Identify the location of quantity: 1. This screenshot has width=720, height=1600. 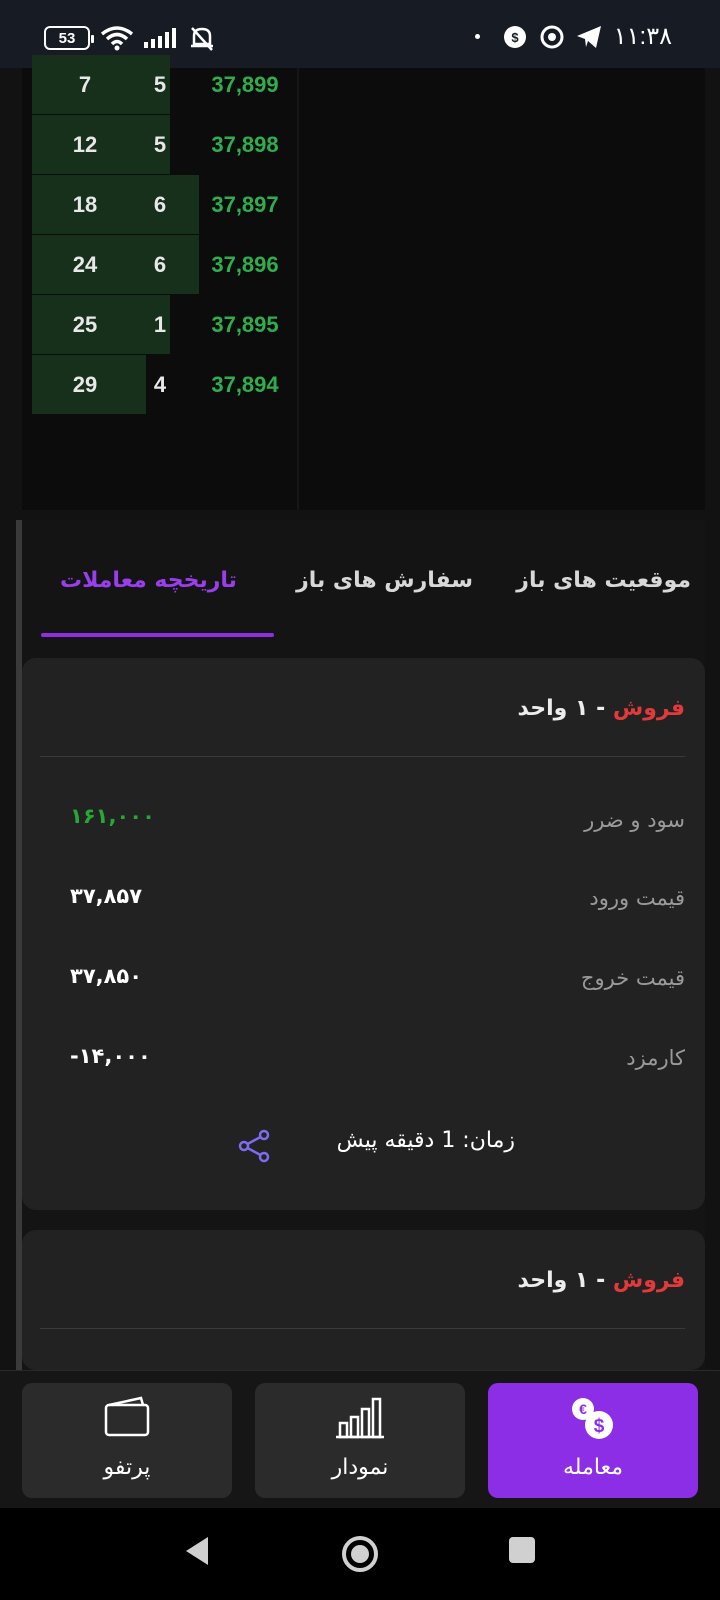
(160, 324).